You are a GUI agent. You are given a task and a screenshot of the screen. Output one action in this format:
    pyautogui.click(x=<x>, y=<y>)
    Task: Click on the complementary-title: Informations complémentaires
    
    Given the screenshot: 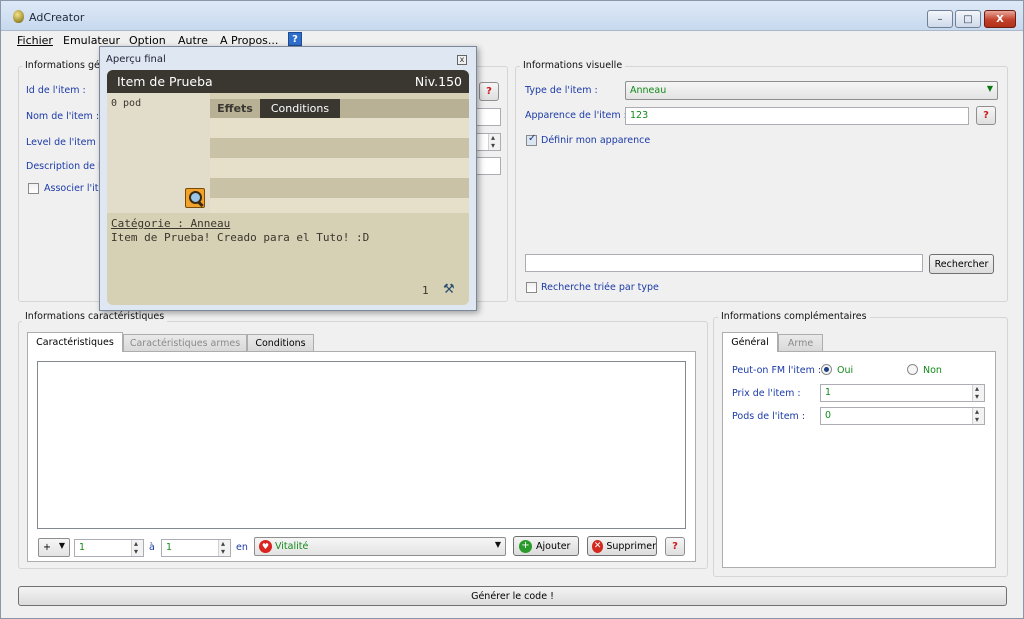 What is the action you would take?
    pyautogui.click(x=794, y=316)
    